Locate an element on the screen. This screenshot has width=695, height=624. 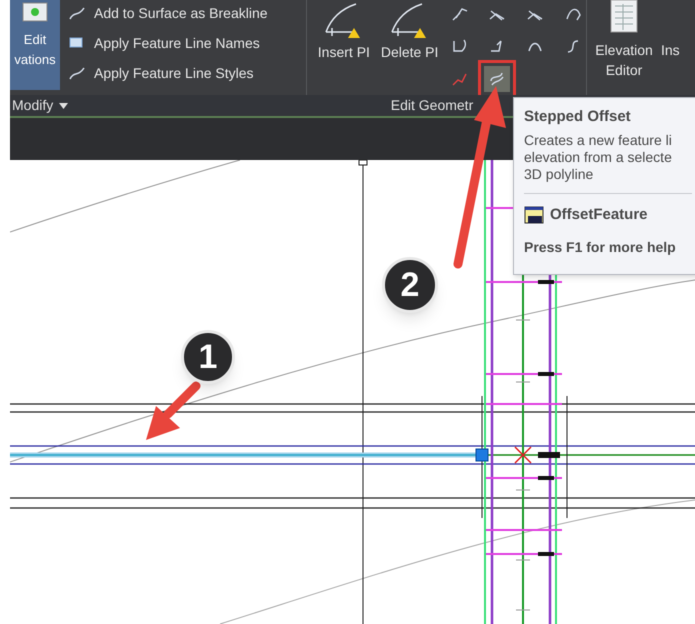
tooltip-description: elevation from a selecte is located at coordinates (598, 157).